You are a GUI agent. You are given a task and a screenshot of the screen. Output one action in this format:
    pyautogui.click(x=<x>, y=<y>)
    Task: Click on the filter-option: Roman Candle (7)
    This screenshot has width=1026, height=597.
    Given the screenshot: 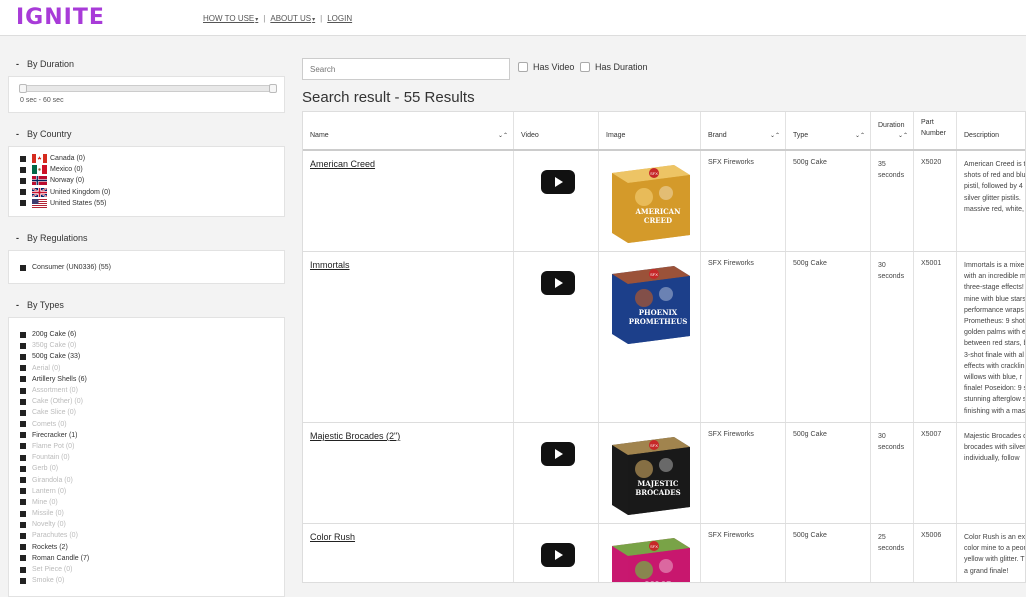 What is the action you would take?
    pyautogui.click(x=146, y=558)
    